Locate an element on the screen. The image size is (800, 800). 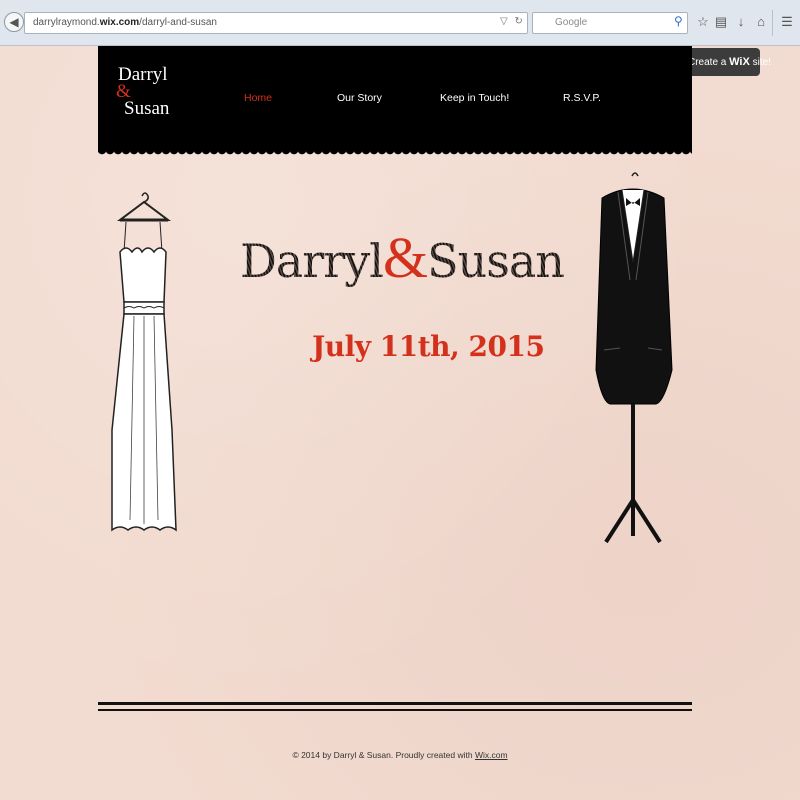
tuxedo-image is located at coordinates (634, 358).